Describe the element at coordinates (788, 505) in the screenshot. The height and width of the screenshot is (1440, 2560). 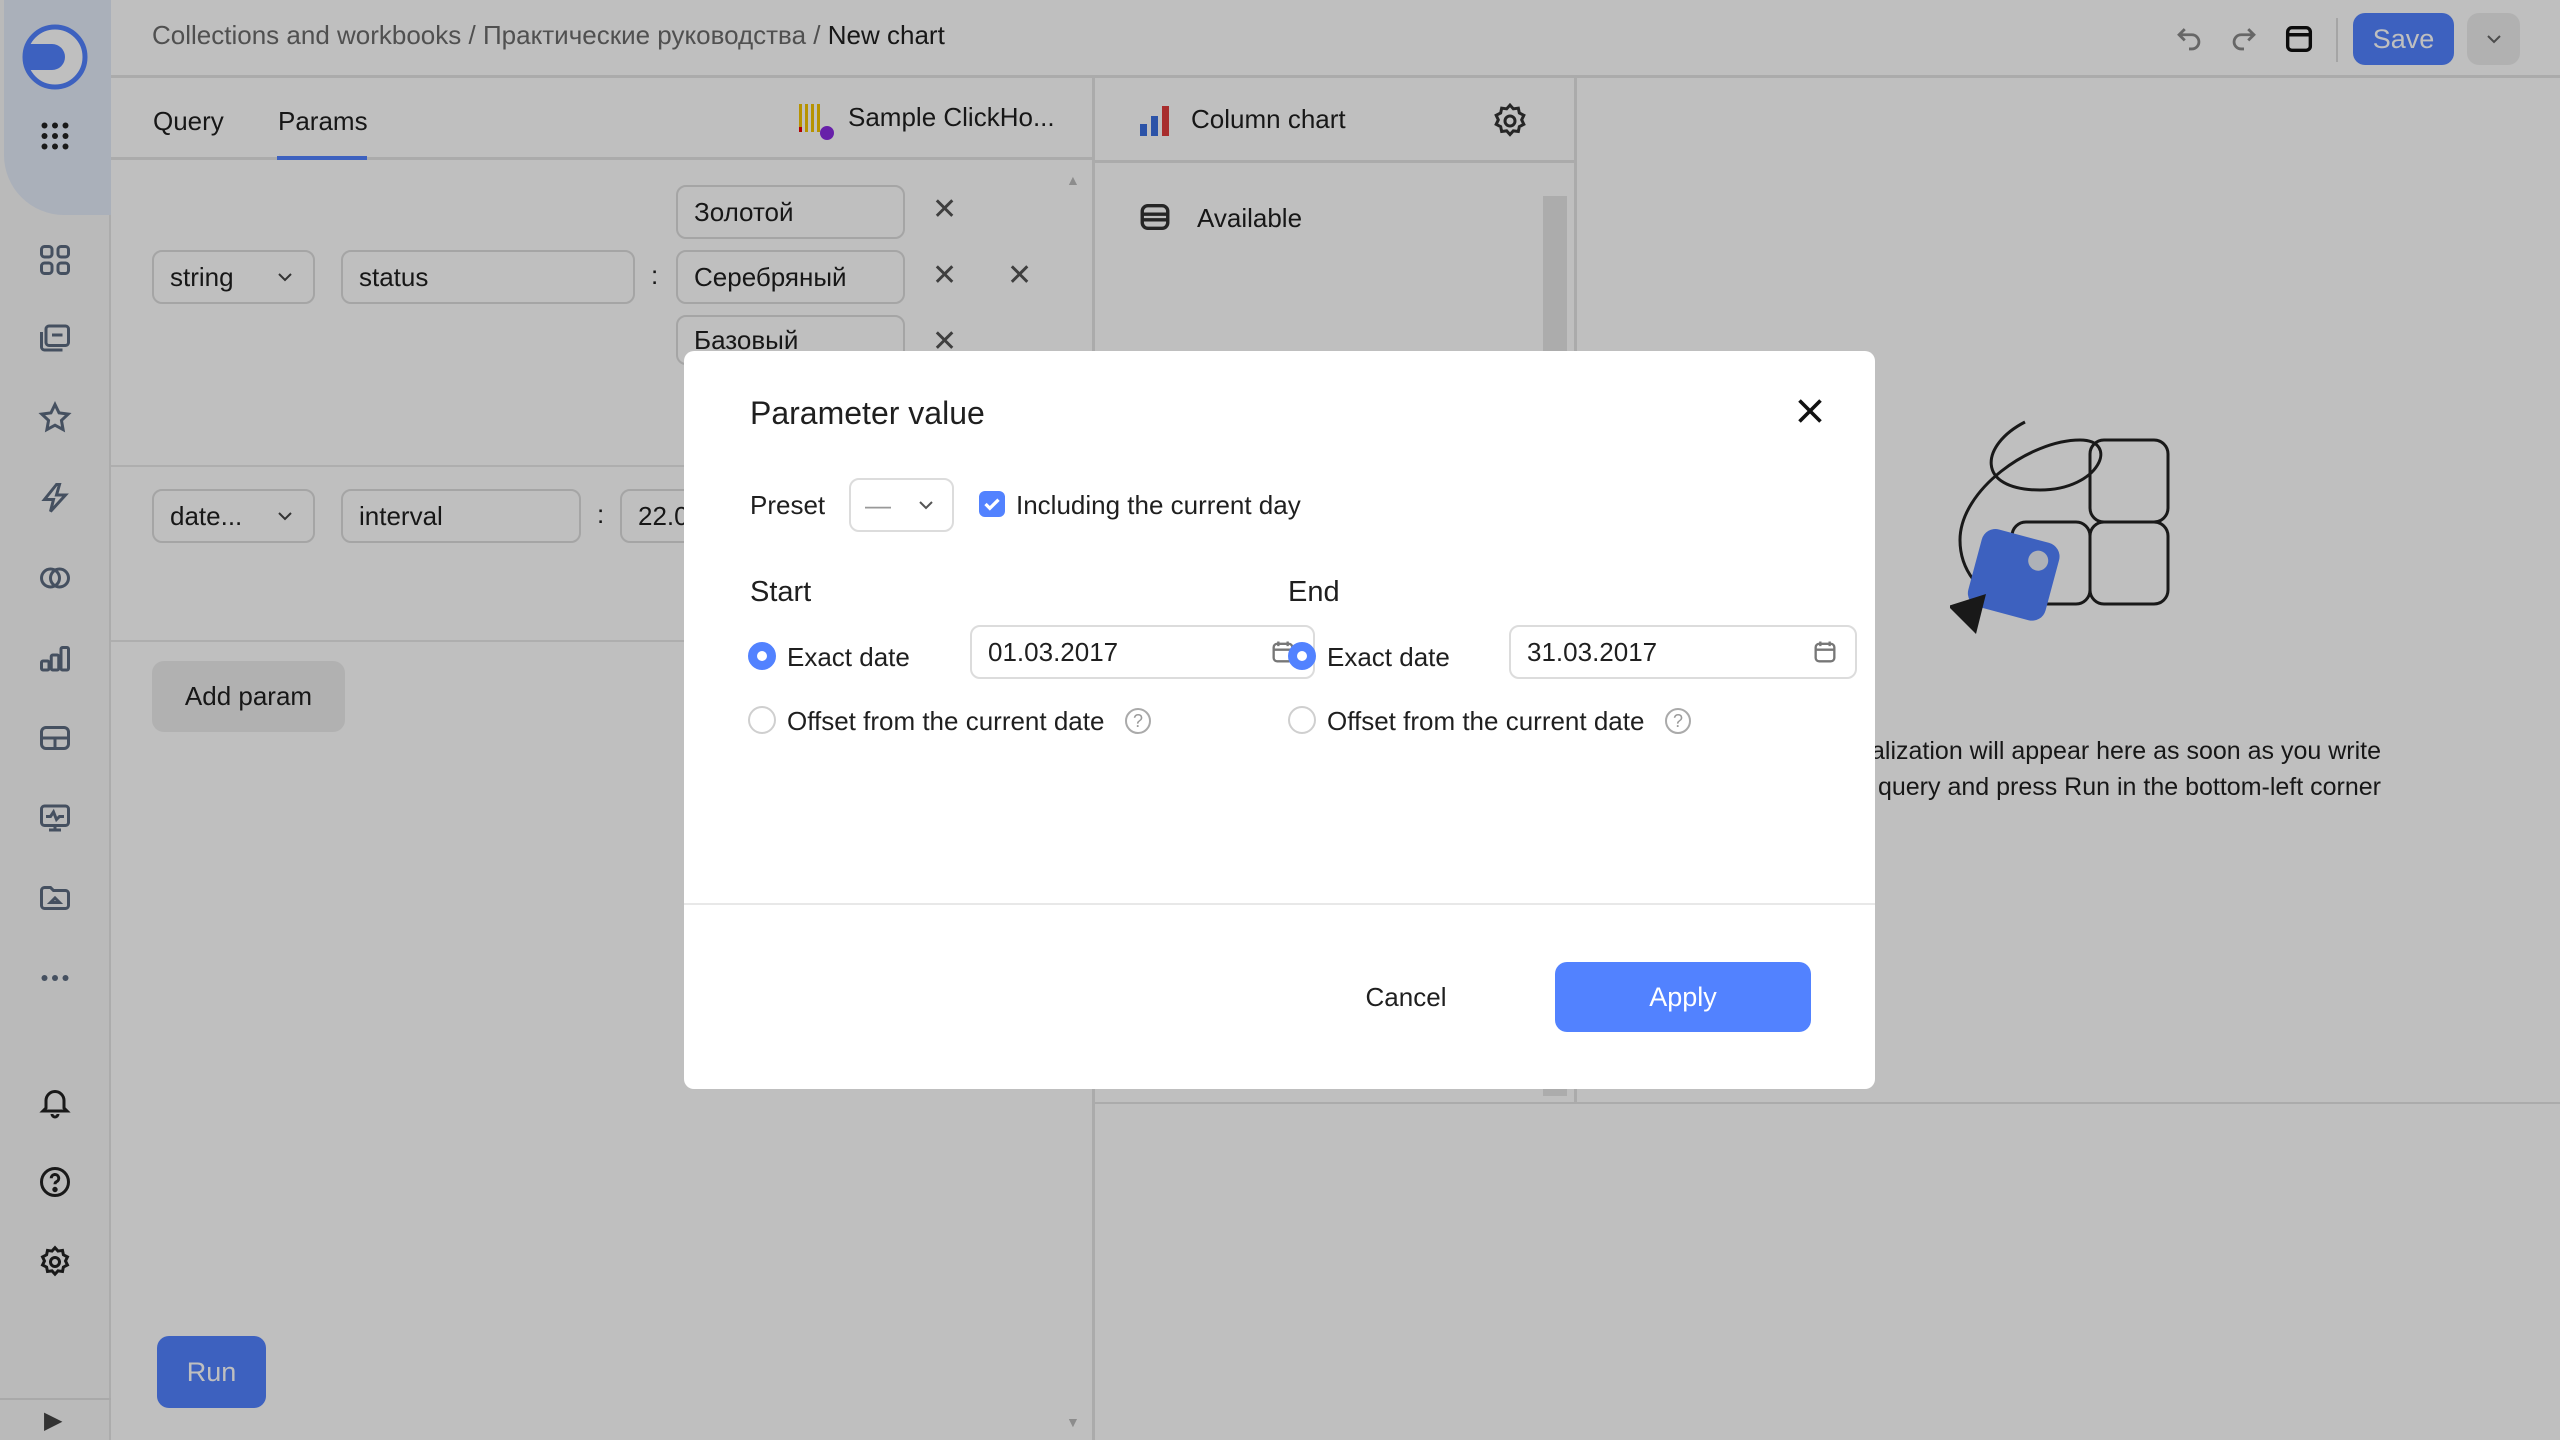
I see `preset-label: Preset` at that location.